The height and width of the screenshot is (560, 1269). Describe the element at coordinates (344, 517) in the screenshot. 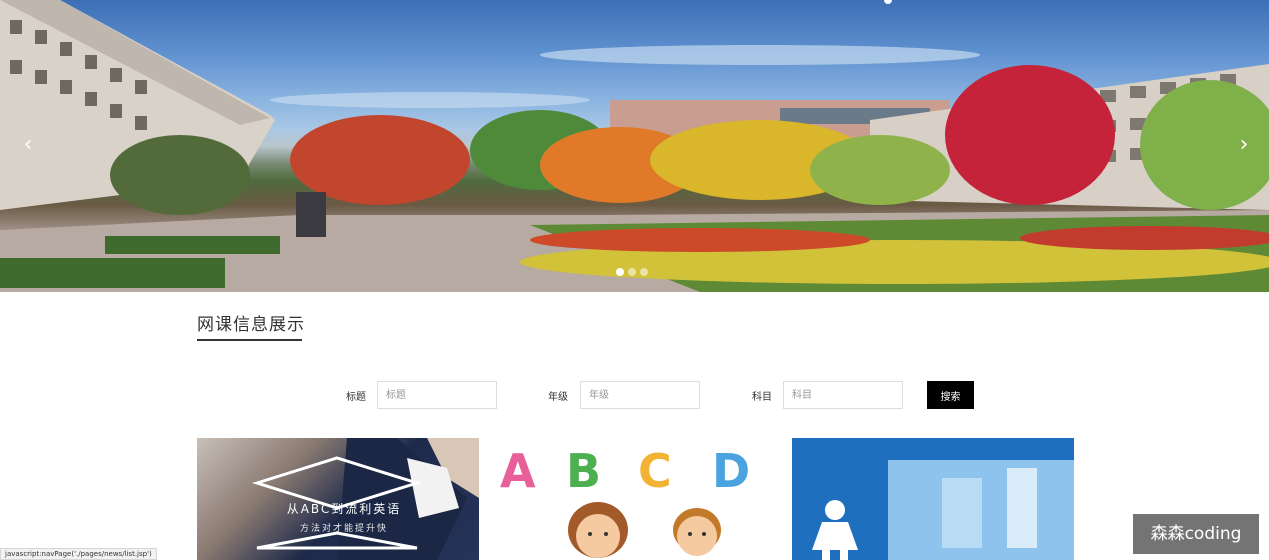

I see `course-card-caption: 从ABC到流利英语 方法对才能提升快` at that location.